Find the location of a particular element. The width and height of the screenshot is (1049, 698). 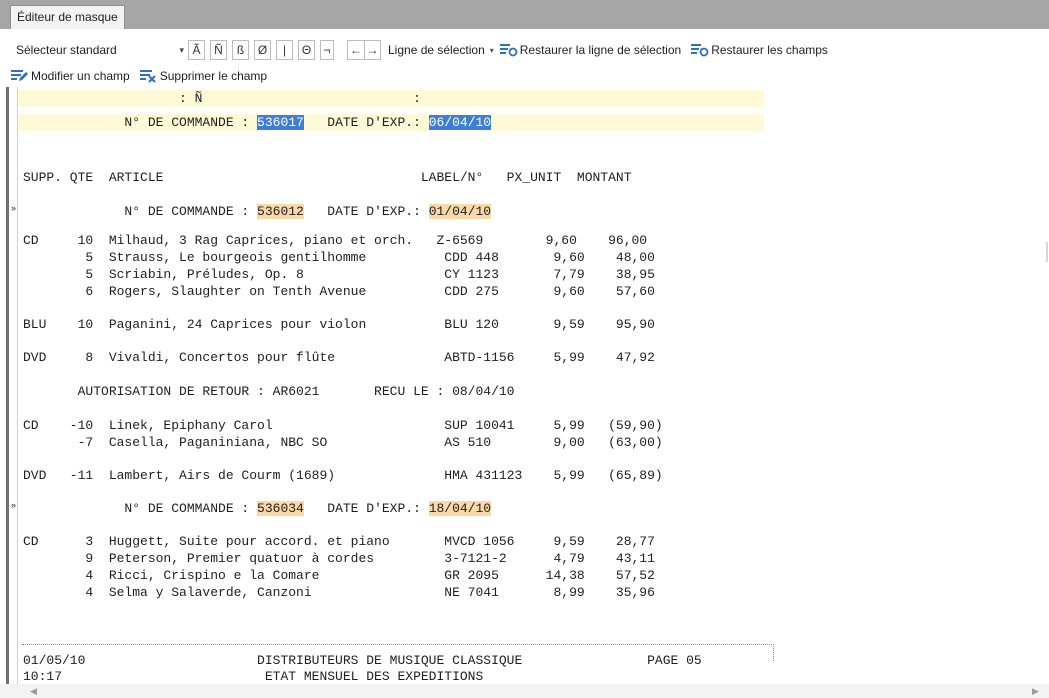

nav-right-button: → is located at coordinates (372, 50).